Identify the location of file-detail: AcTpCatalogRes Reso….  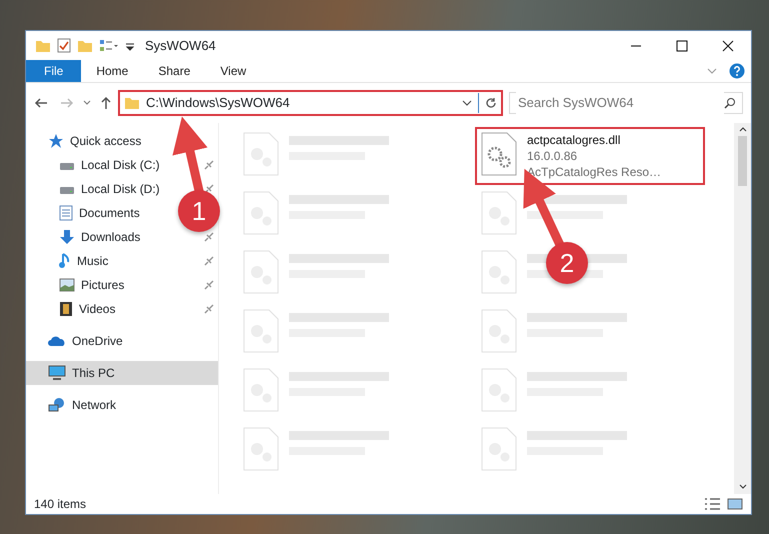
(594, 172).